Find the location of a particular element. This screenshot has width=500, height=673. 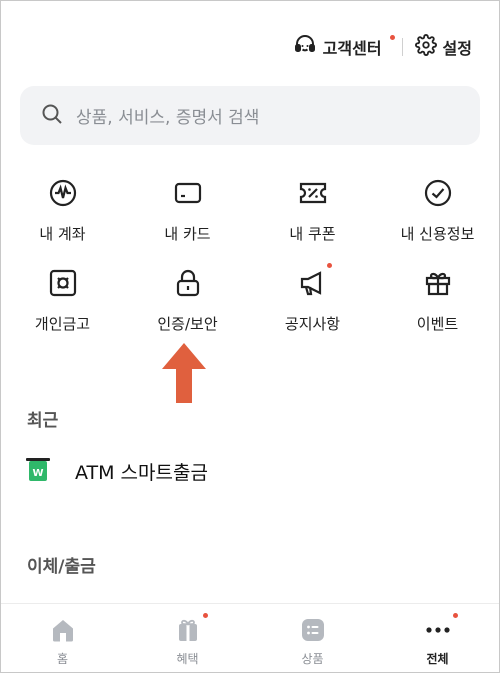

home-icon is located at coordinates (63, 630).